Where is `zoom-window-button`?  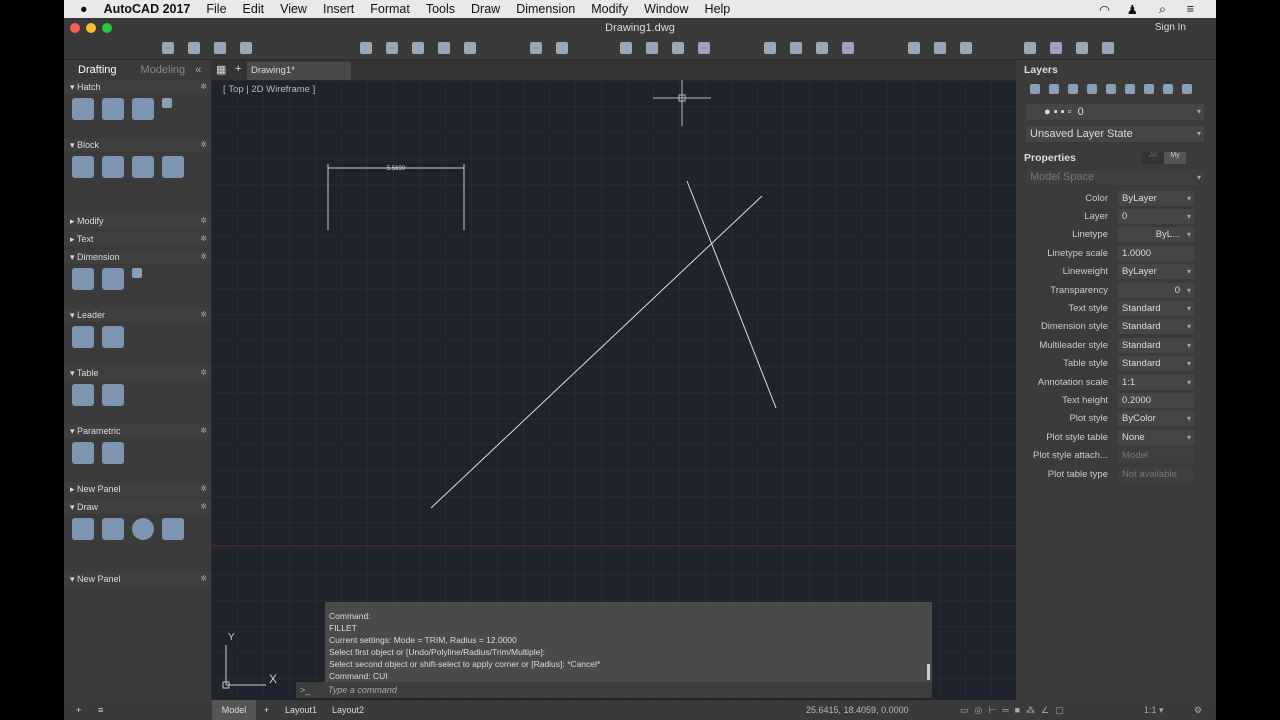 zoom-window-button is located at coordinates (107, 28).